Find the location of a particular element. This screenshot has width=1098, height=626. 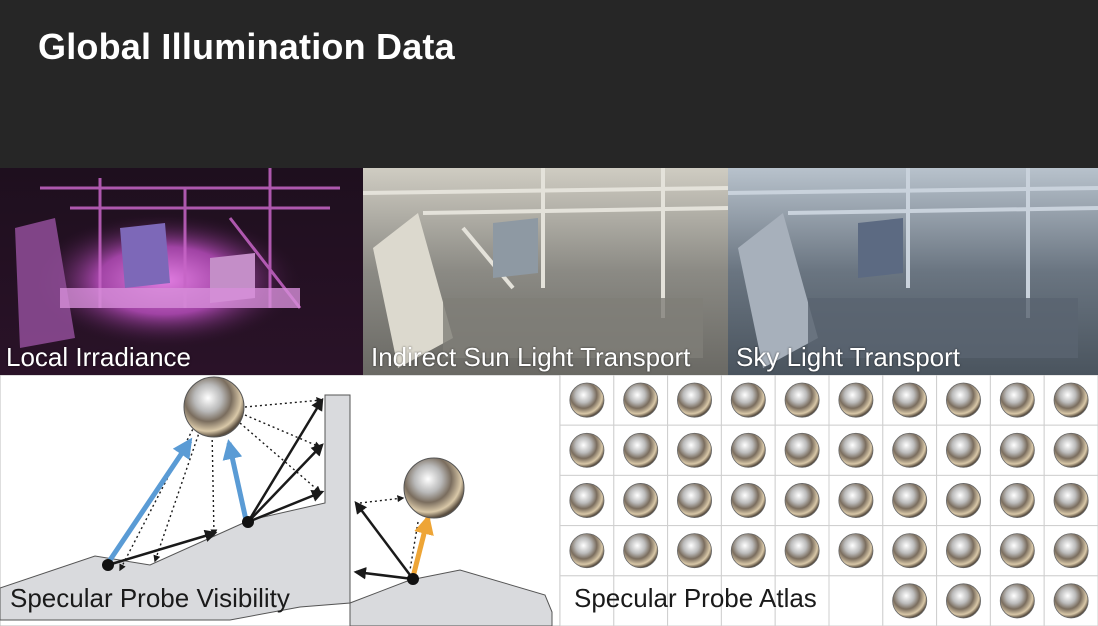

atlas-cell is located at coordinates (856, 600).